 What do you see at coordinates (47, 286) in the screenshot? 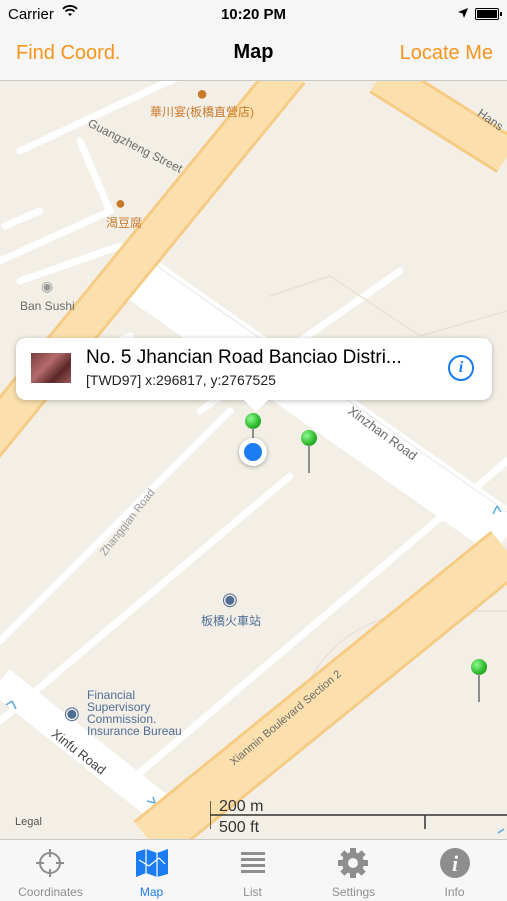
I see `sushi-icon: ◉` at bounding box center [47, 286].